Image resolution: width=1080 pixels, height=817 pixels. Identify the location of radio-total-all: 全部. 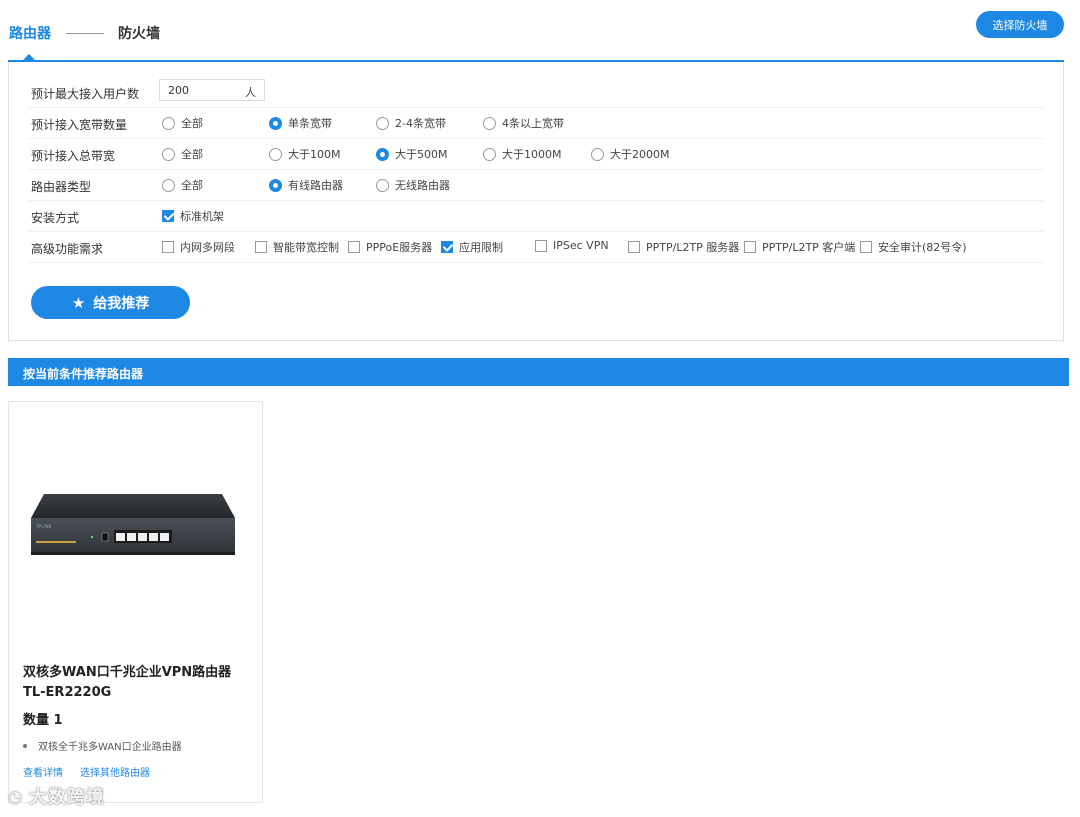
(182, 154).